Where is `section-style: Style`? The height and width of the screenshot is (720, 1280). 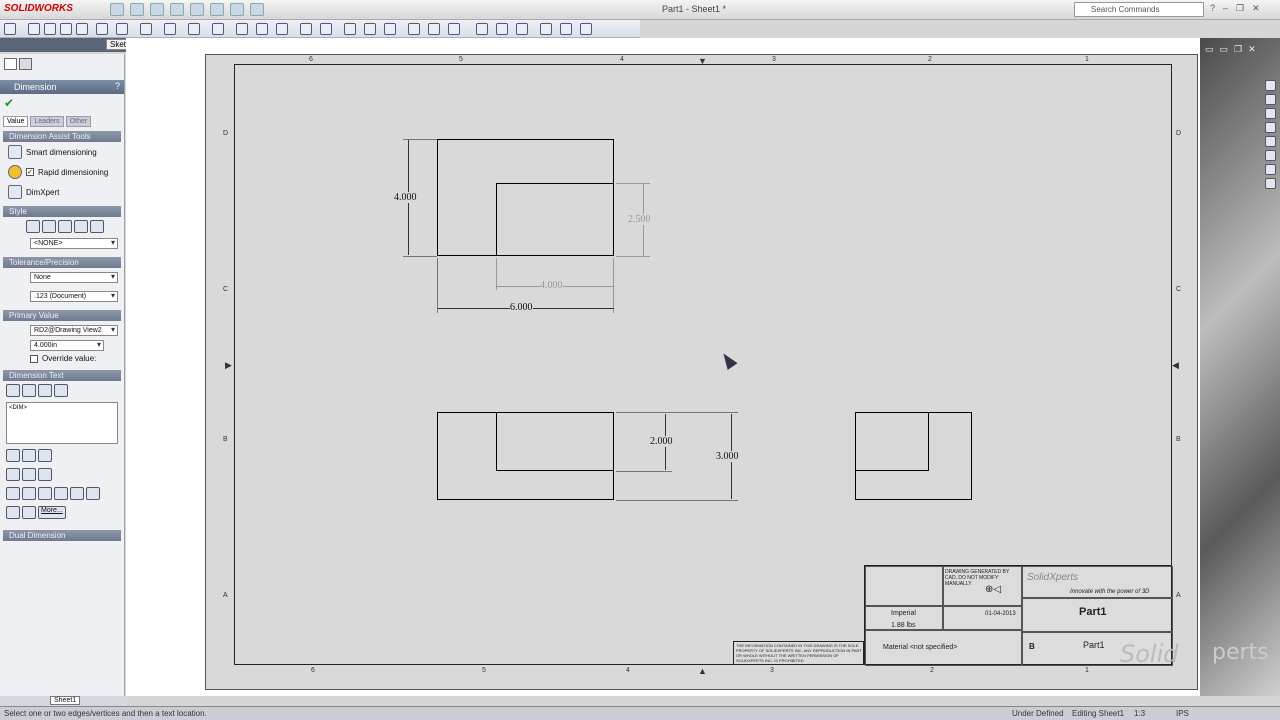
section-style: Style is located at coordinates (62, 211).